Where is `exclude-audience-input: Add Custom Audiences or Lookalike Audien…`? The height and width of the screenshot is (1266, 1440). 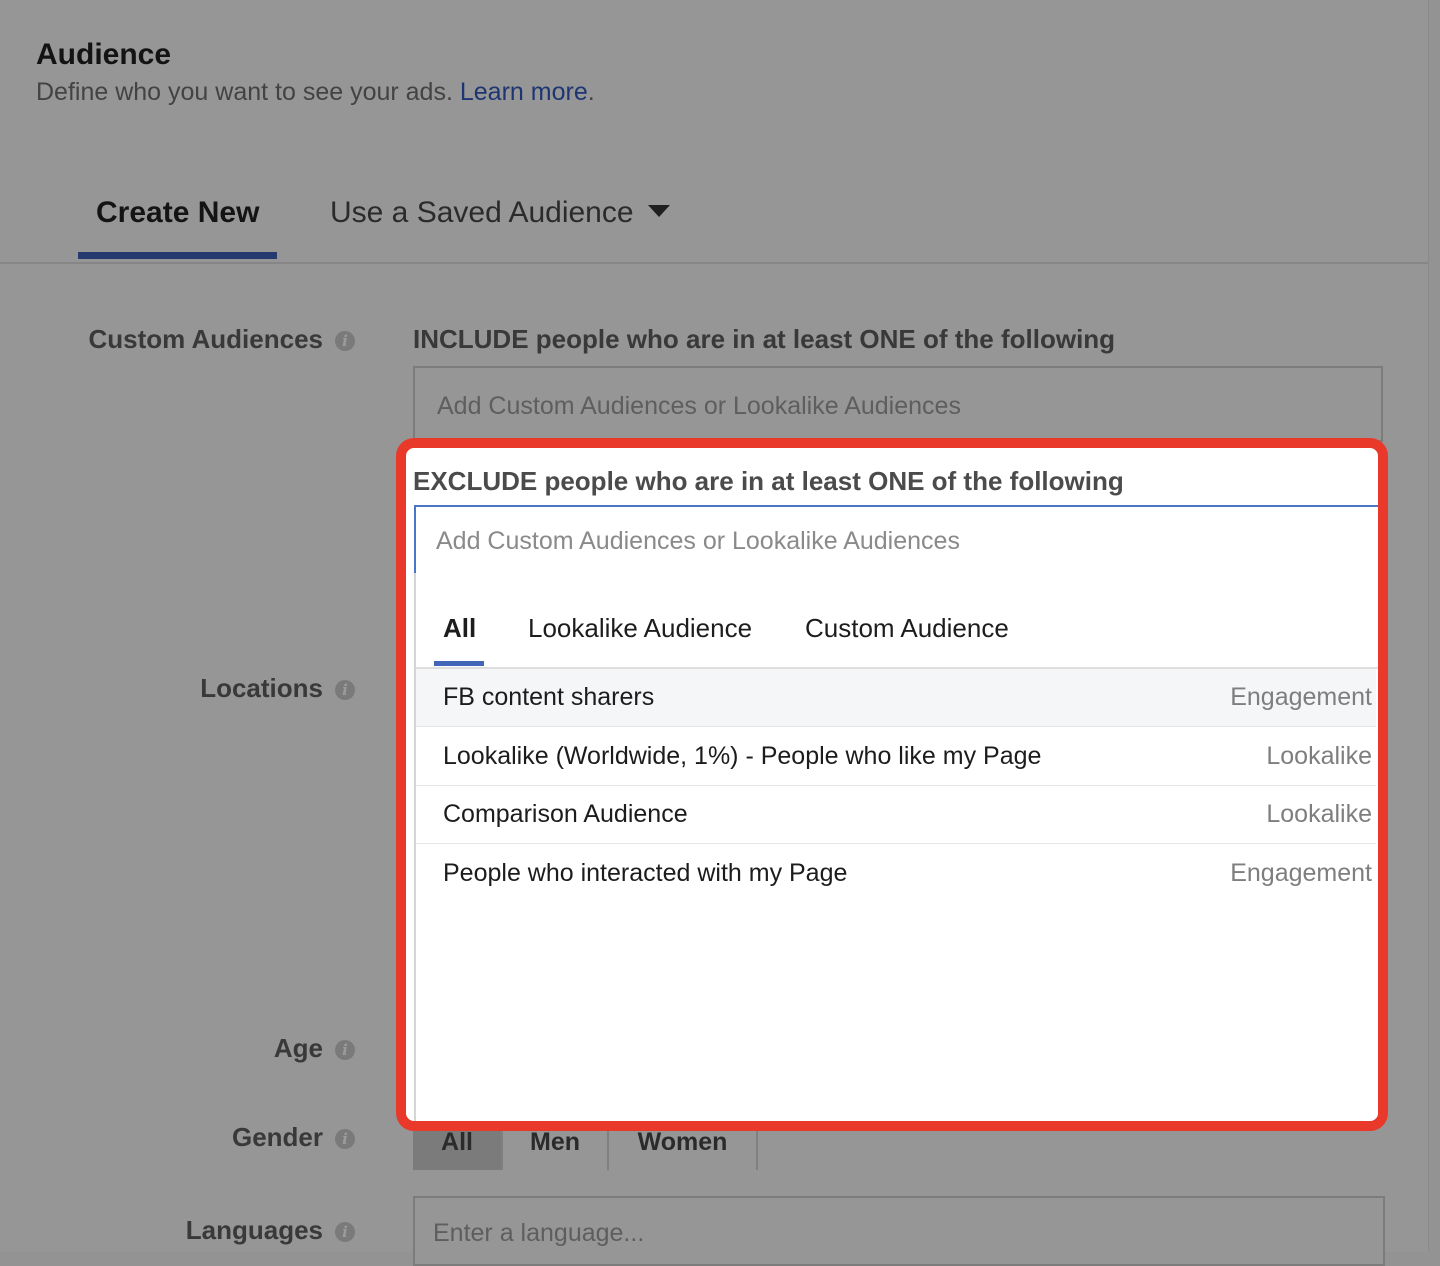
exclude-audience-input: Add Custom Audiences or Lookalike Audien… is located at coordinates (896, 540).